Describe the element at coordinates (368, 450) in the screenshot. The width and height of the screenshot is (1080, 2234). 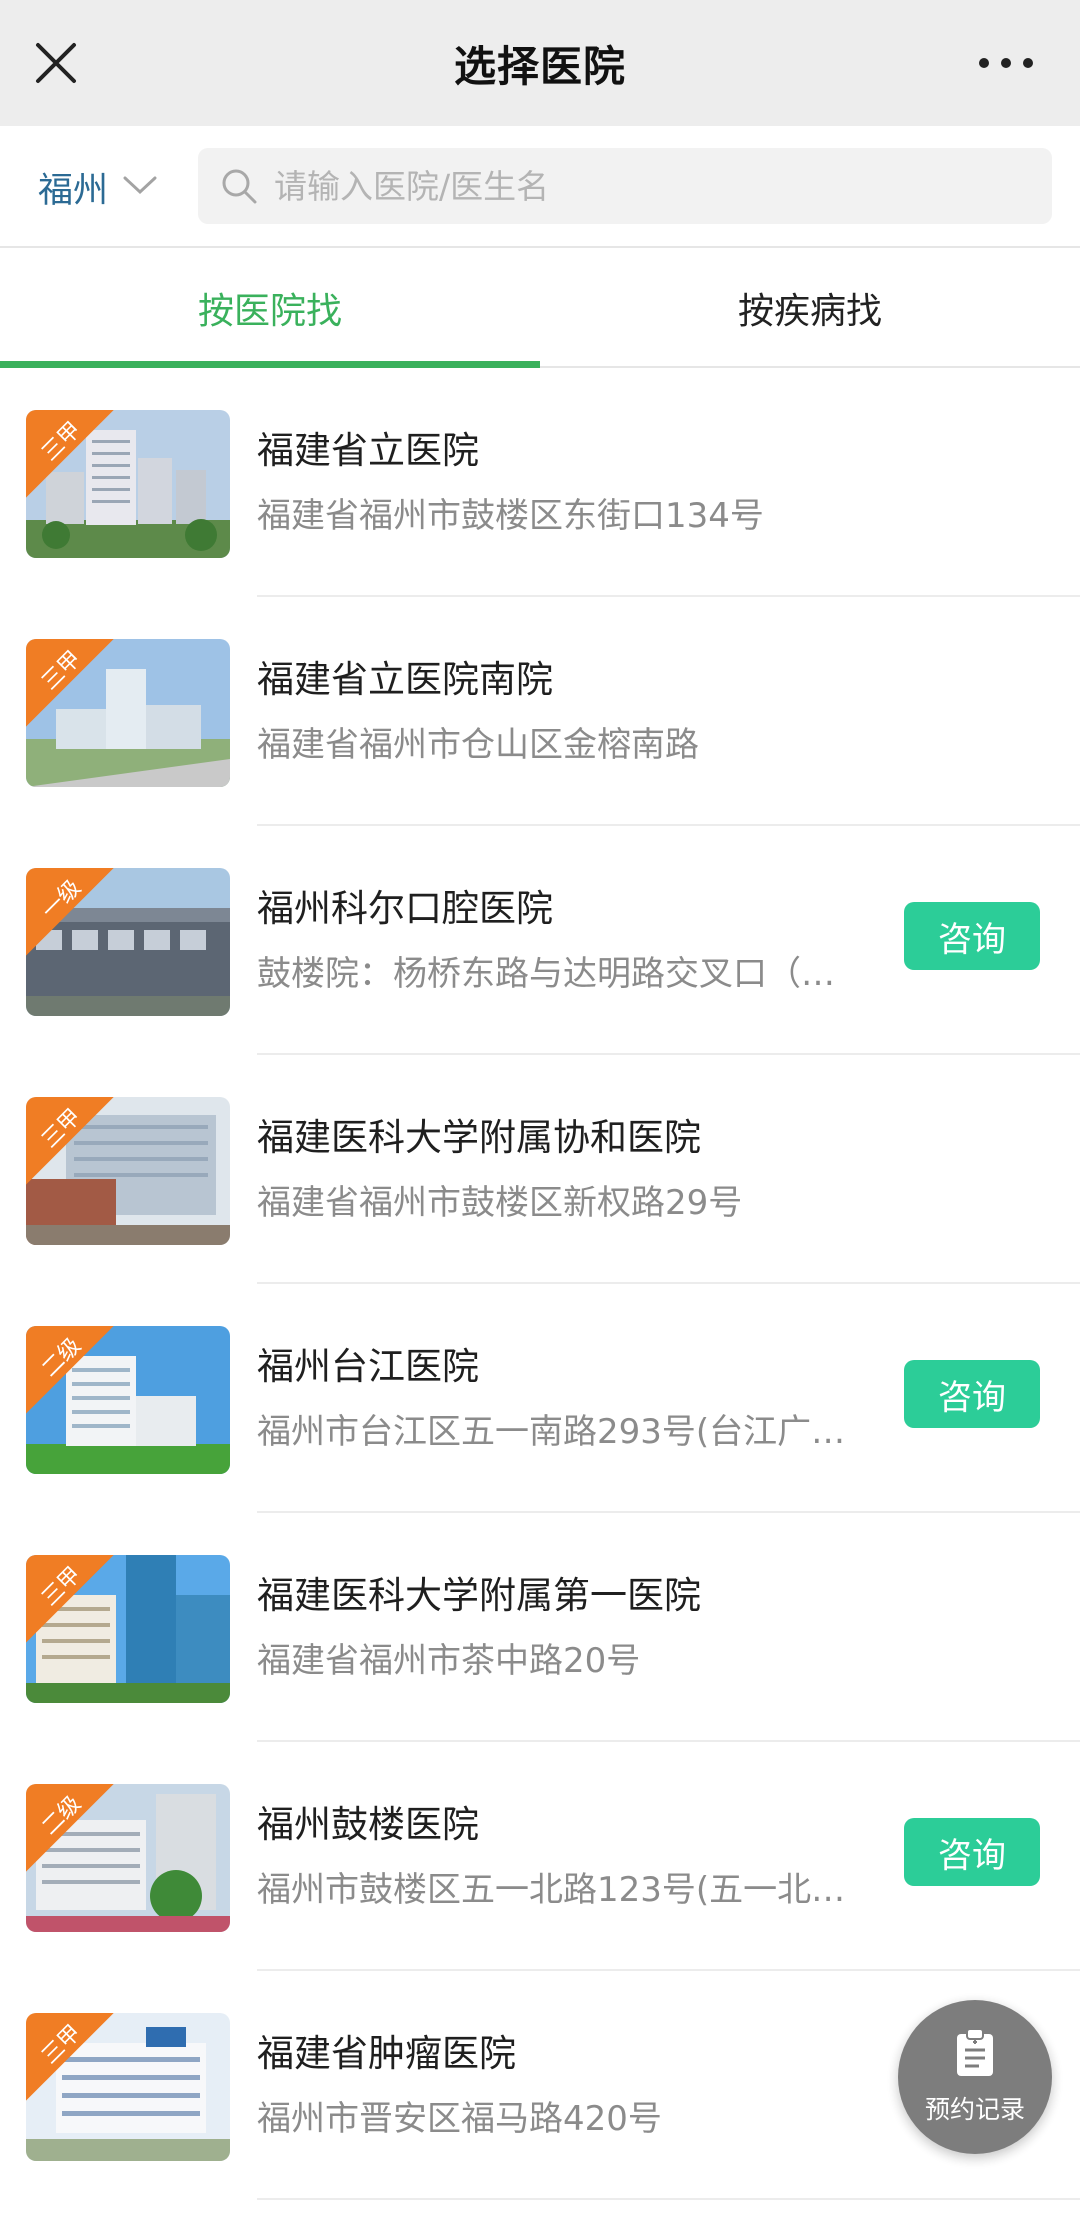
I see `hospital-name: 福建省立医院` at that location.